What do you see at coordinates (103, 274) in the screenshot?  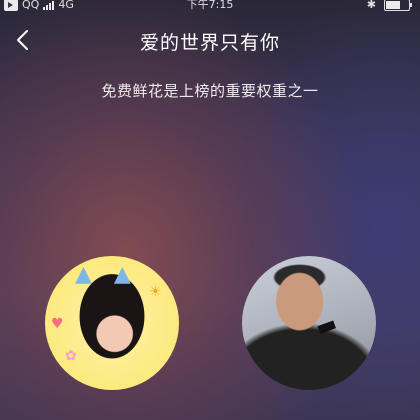 I see `cat-ears-icon: ▲ ▲` at bounding box center [103, 274].